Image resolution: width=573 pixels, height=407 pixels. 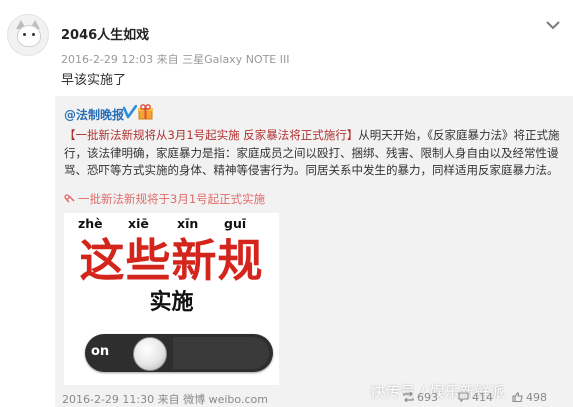 I want to click on pinyin-4: guī, so click(x=235, y=223).